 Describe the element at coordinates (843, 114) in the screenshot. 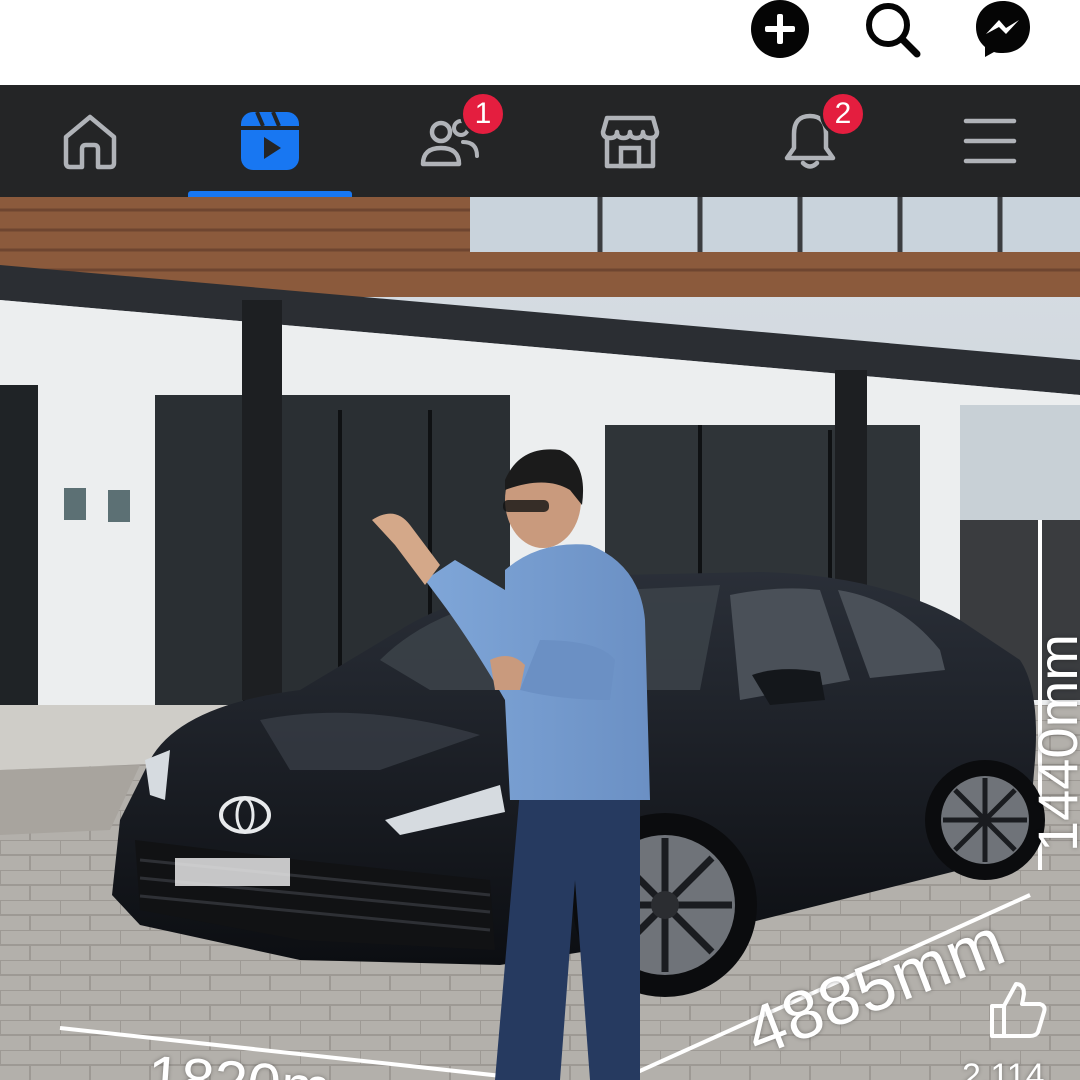

I see `notifications-badge: 2` at that location.